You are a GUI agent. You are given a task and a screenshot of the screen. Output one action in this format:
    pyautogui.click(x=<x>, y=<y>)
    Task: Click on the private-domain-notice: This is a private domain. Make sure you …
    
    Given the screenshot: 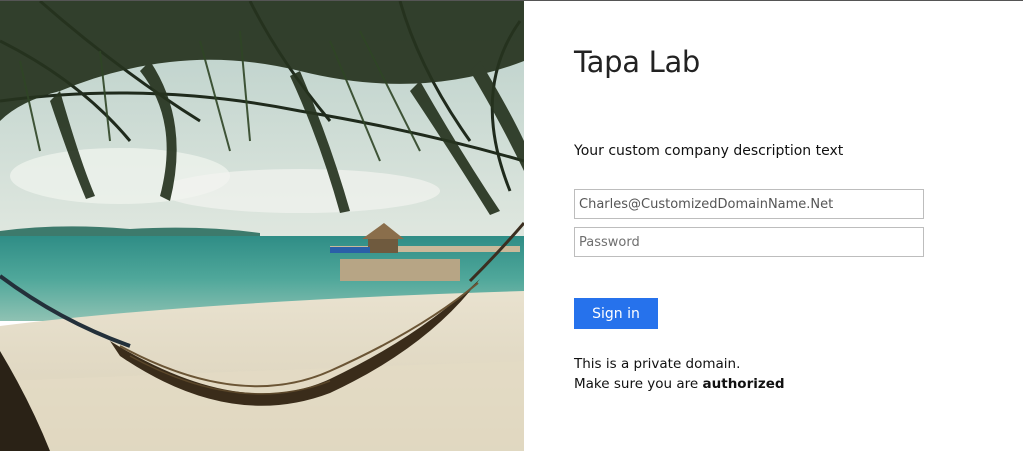 What is the action you would take?
    pyautogui.click(x=679, y=374)
    